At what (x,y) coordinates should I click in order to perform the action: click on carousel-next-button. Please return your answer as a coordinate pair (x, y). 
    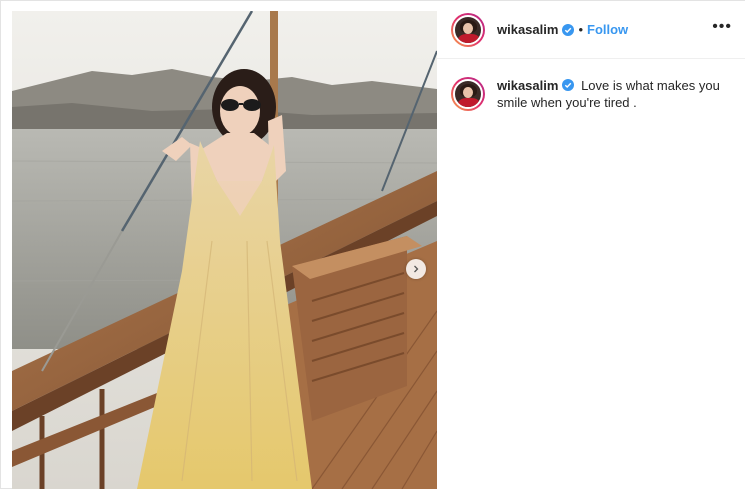
    Looking at the image, I should click on (416, 269).